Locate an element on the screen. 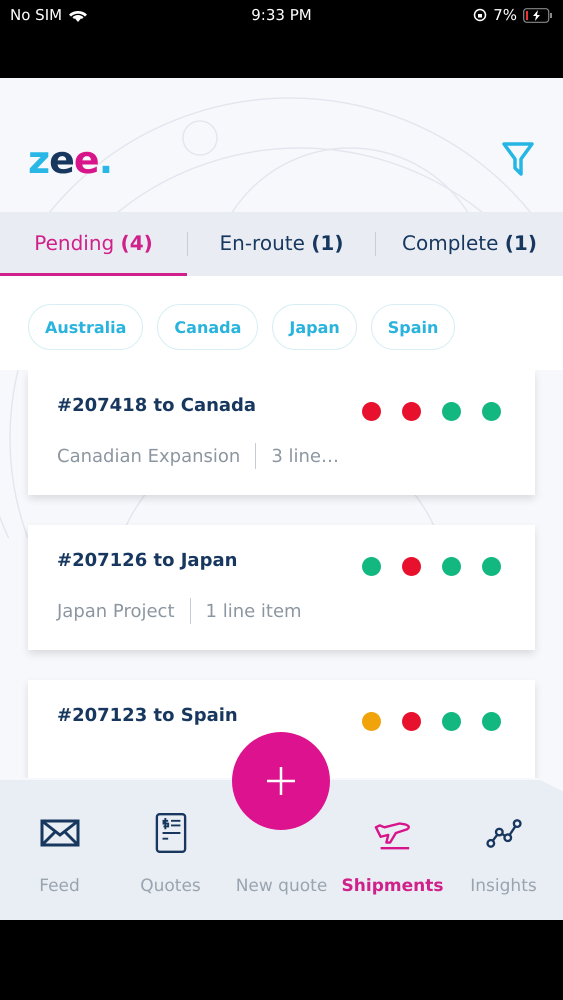  project-name: Japan Project is located at coordinates (116, 611).